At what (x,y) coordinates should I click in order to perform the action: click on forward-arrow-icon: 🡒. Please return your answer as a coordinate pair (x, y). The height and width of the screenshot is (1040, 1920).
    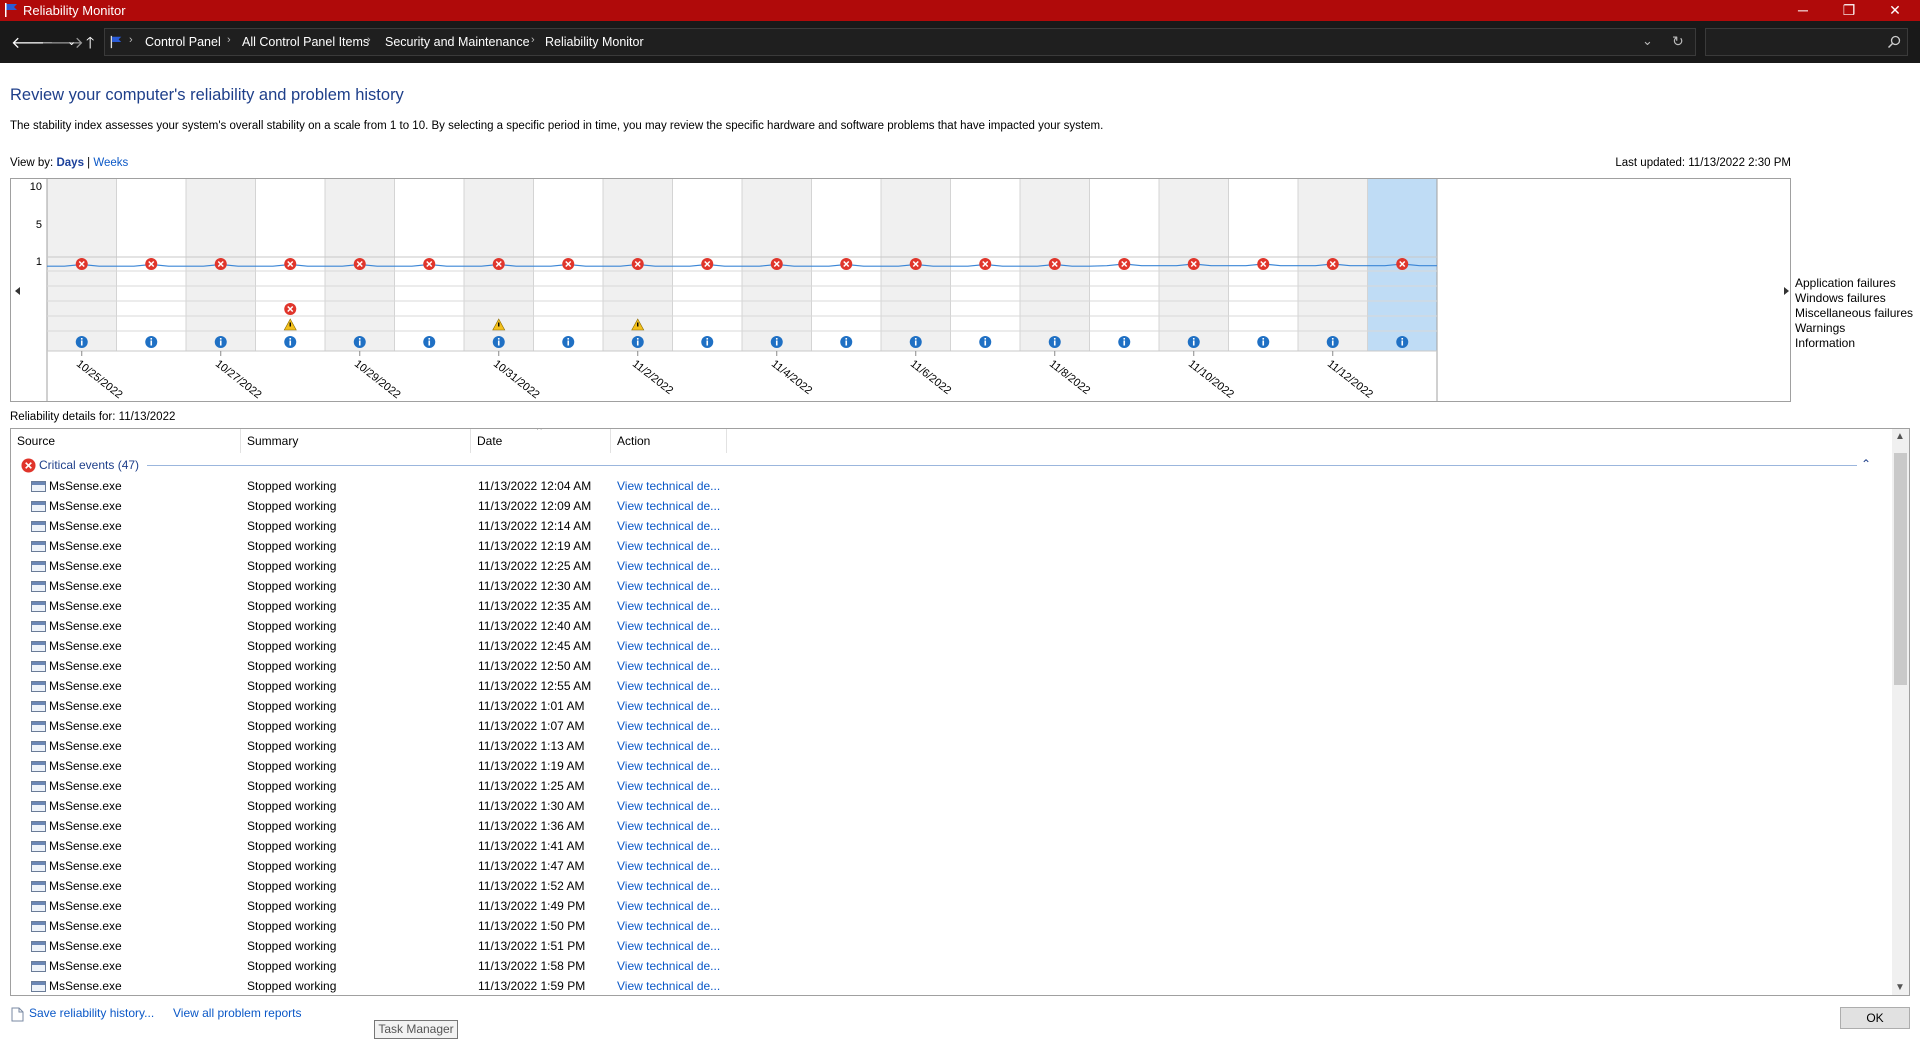
    Looking at the image, I should click on (62, 42).